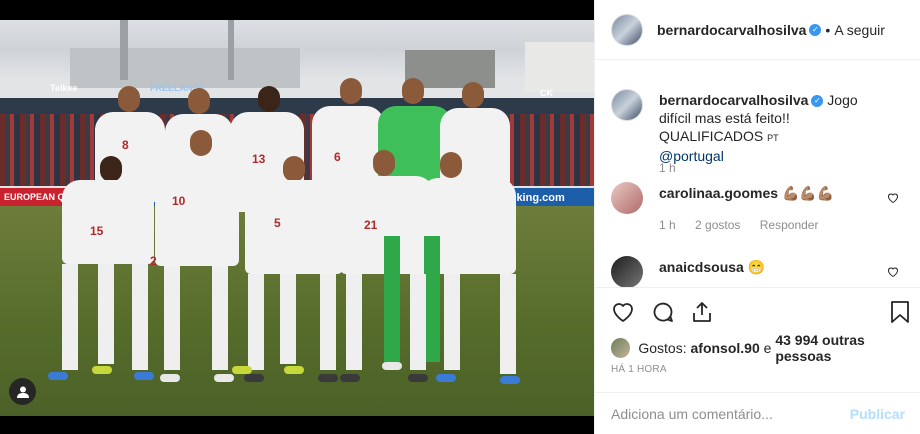 The height and width of the screenshot is (434, 920). What do you see at coordinates (859, 30) in the screenshot?
I see `follow-button: A seguir` at bounding box center [859, 30].